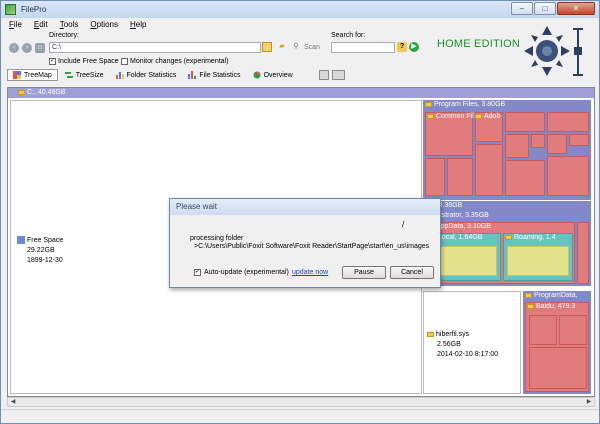  What do you see at coordinates (310, 272) in the screenshot?
I see `update-now-link: update now` at bounding box center [310, 272].